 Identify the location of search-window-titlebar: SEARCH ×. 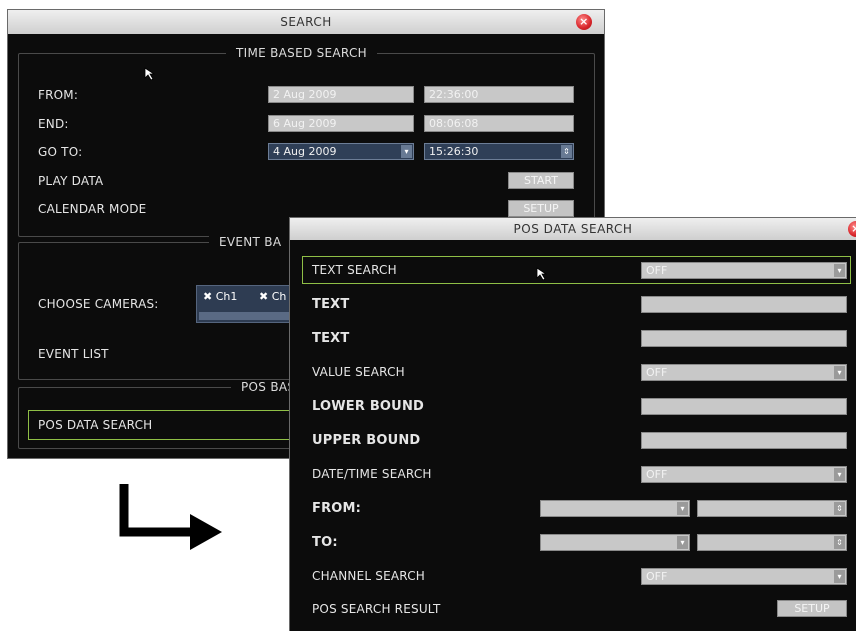
(306, 22).